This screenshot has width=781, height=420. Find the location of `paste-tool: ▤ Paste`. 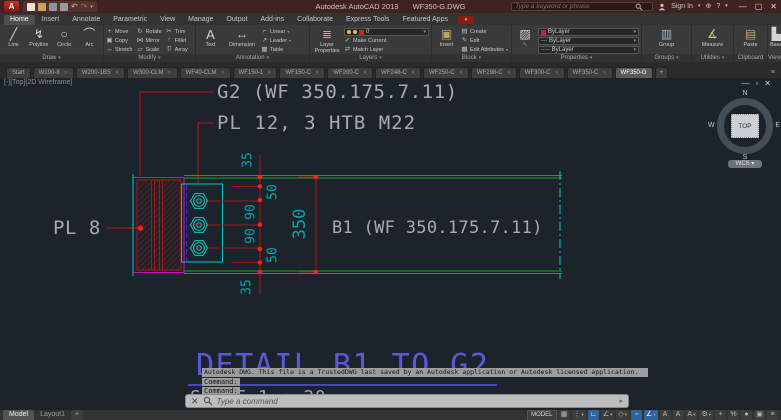

paste-tool: ▤ Paste is located at coordinates (750, 37).